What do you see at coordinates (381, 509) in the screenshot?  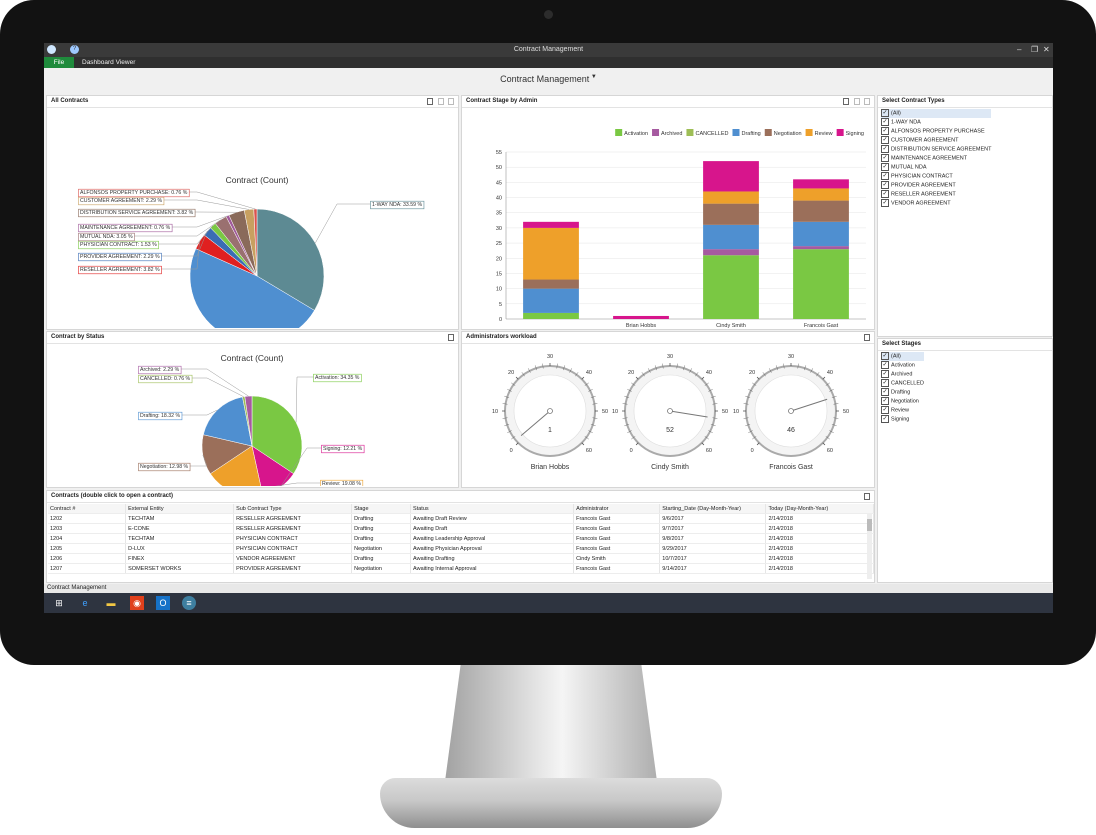 I see `column-header: Stage` at bounding box center [381, 509].